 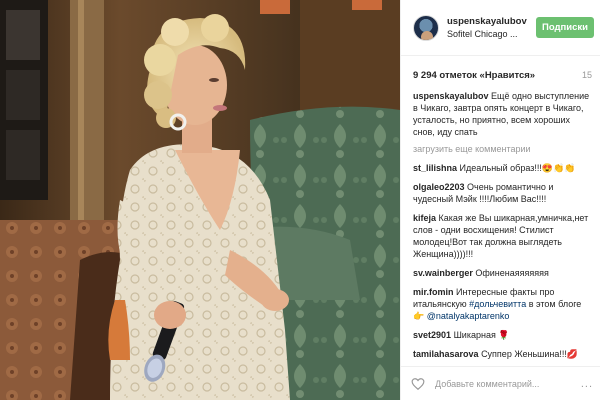 I want to click on comment-item: st_lilishna Идеальный образ!!!😍👏👏, so click(x=501, y=168).